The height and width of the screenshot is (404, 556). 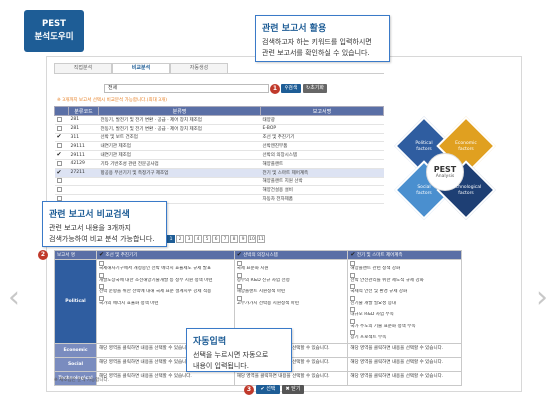 I want to click on page-button: 6, so click(x=216, y=239).